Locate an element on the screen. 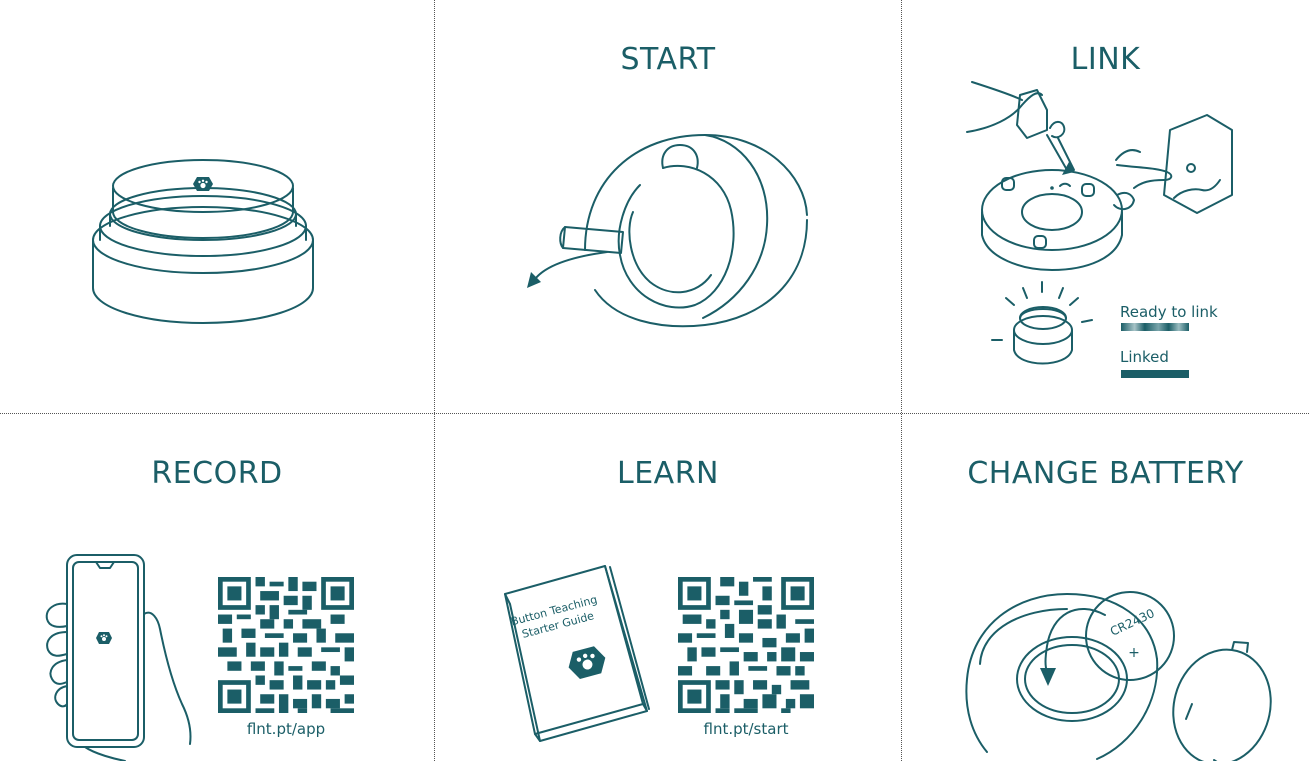 The height and width of the screenshot is (761, 1309). link-illustration is located at coordinates (1099, 223).